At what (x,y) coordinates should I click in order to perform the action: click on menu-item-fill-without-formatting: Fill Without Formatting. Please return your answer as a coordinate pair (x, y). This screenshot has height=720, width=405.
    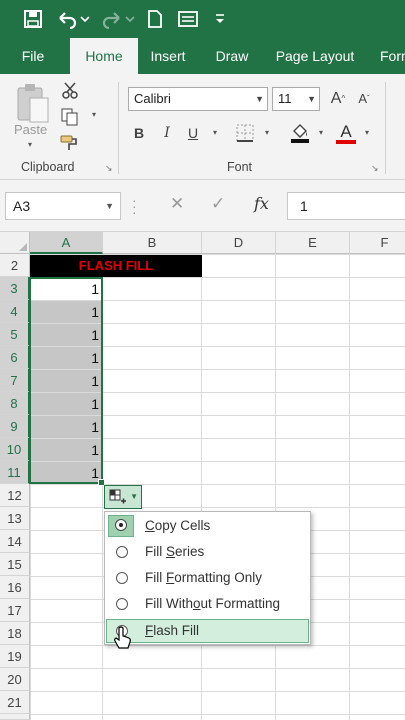
    Looking at the image, I should click on (207, 604).